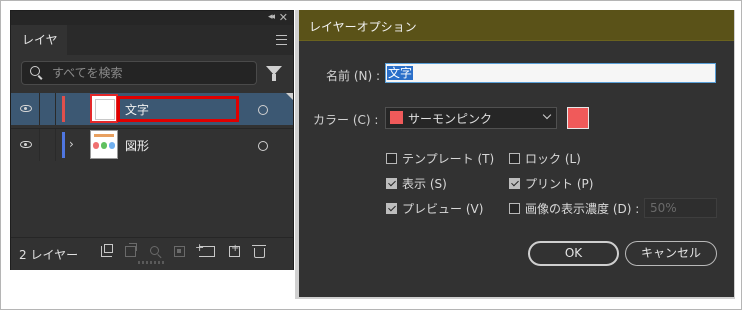 This screenshot has height=310, width=742. I want to click on collect-in-new-layer-icon, so click(179, 251).